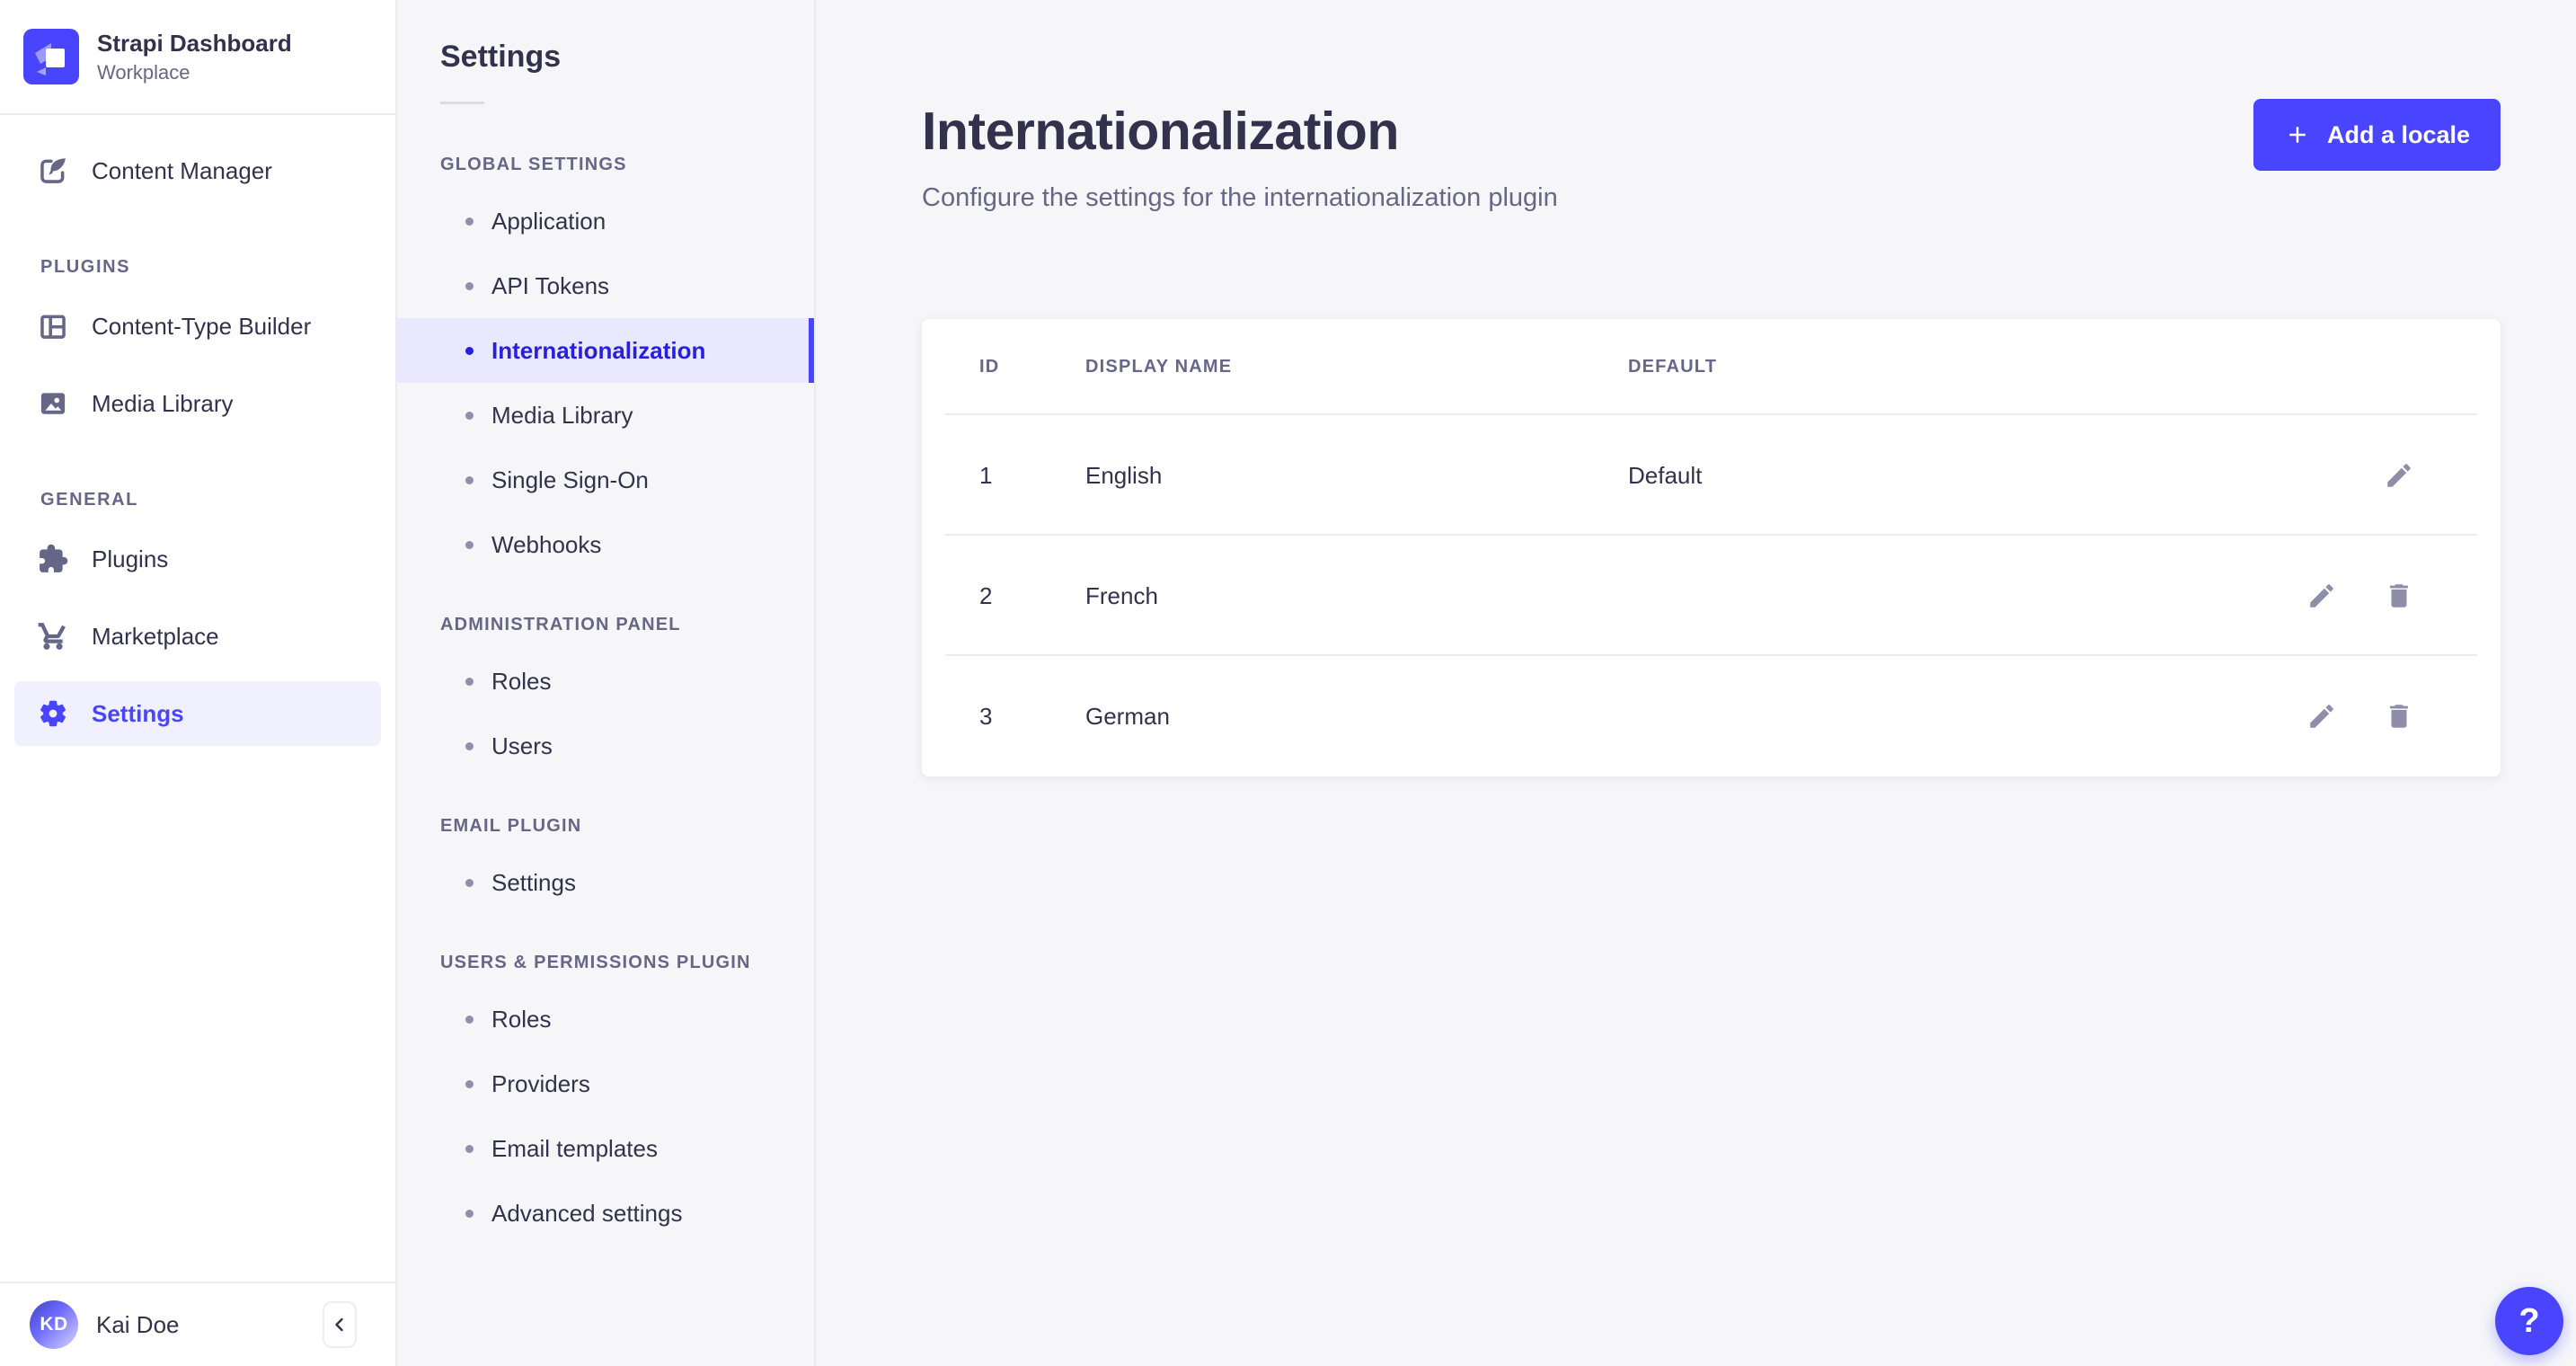  What do you see at coordinates (570, 479) in the screenshot?
I see `subnav-item-label: Single Sign-On` at bounding box center [570, 479].